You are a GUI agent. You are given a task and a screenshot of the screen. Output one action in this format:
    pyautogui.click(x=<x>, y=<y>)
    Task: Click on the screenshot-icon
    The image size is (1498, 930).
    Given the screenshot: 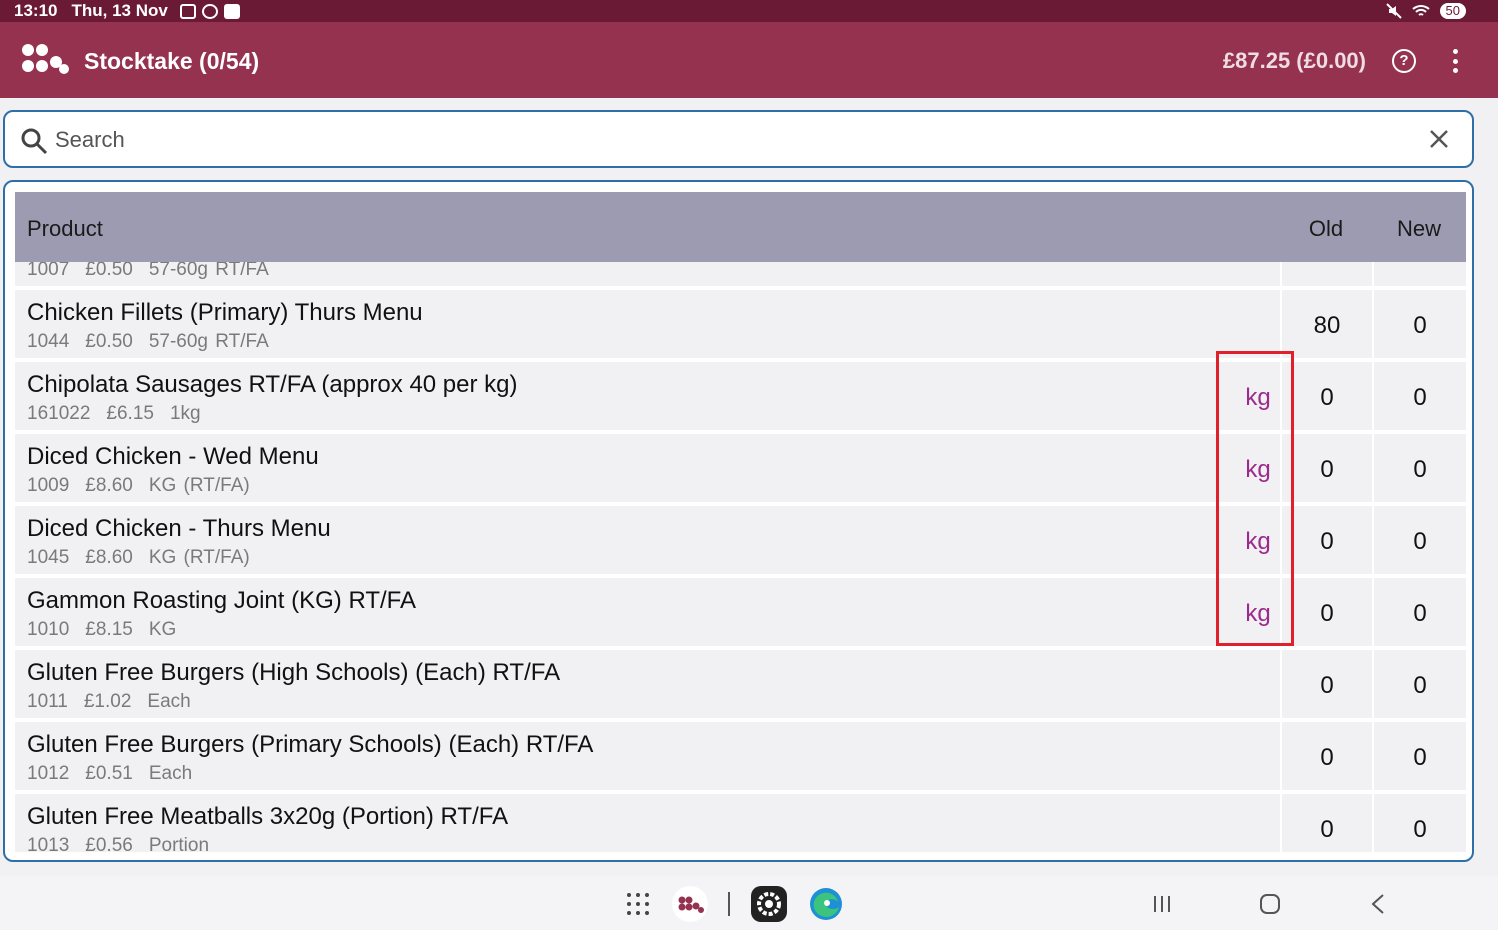 What is the action you would take?
    pyautogui.click(x=187, y=11)
    